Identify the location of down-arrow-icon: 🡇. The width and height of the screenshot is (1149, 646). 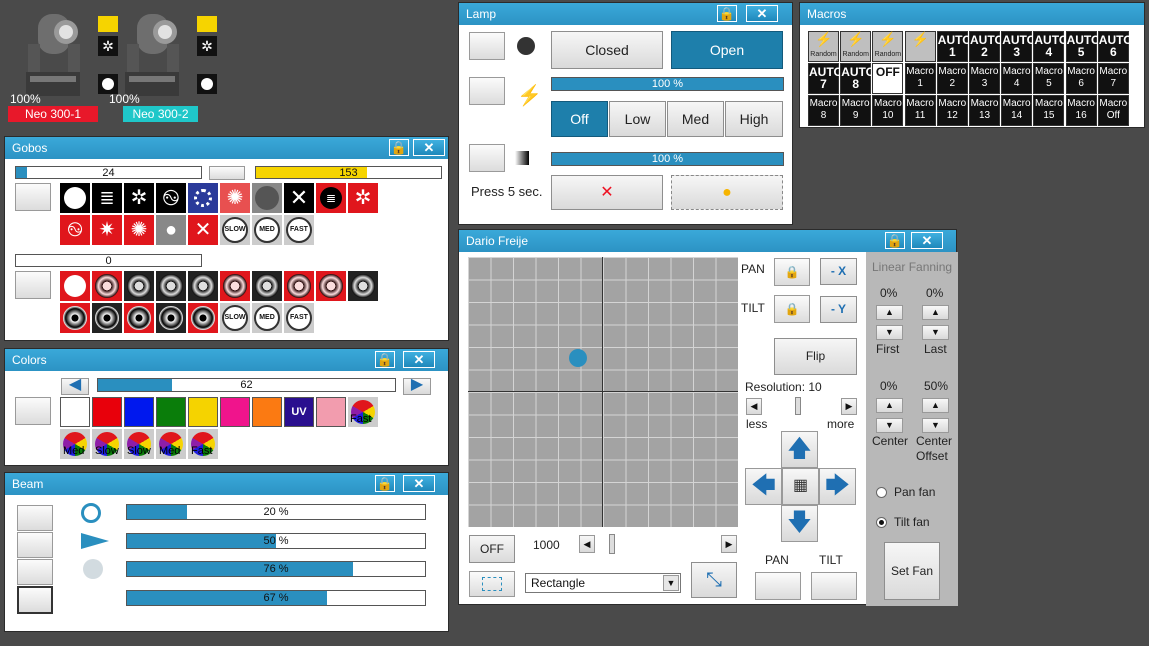
(799, 523).